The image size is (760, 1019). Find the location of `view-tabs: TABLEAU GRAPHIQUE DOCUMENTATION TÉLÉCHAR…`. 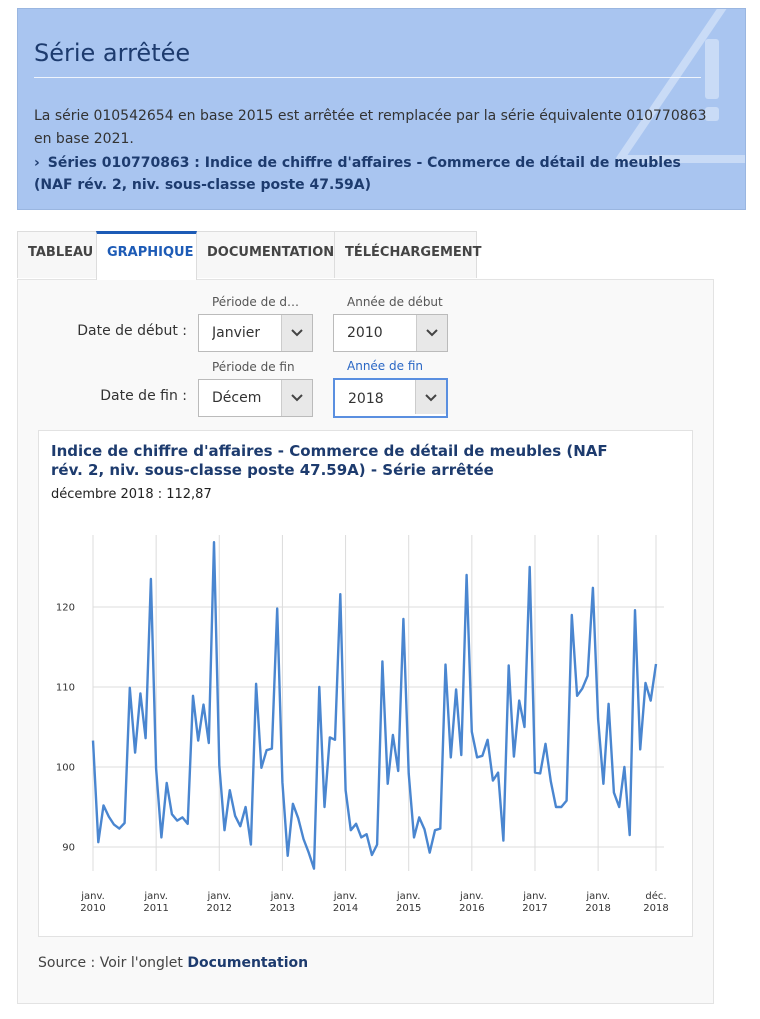

view-tabs: TABLEAU GRAPHIQUE DOCUMENTATION TÉLÉCHAR… is located at coordinates (249, 255).